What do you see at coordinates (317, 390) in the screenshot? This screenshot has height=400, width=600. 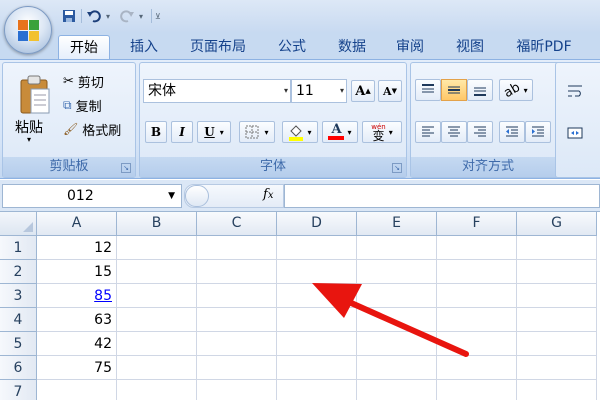 I see `cell-d7` at bounding box center [317, 390].